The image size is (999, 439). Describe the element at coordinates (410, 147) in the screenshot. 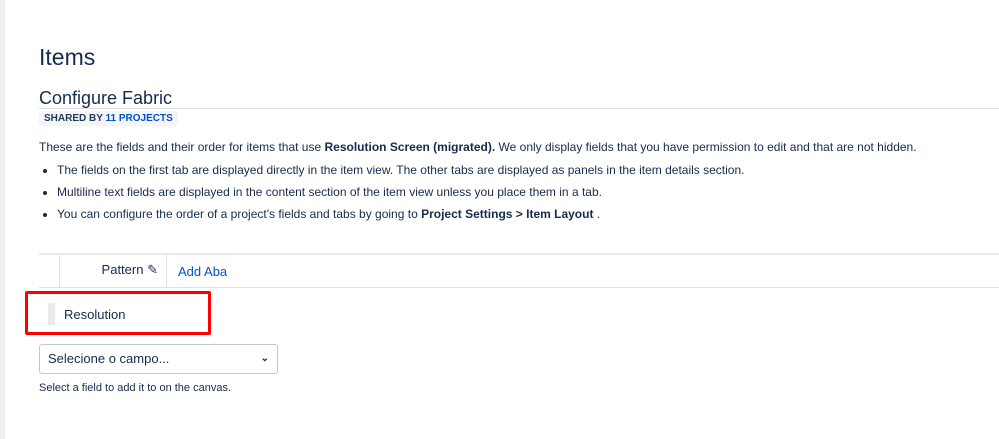

I see `intro-bold: Resolution Screen (migrated).` at that location.